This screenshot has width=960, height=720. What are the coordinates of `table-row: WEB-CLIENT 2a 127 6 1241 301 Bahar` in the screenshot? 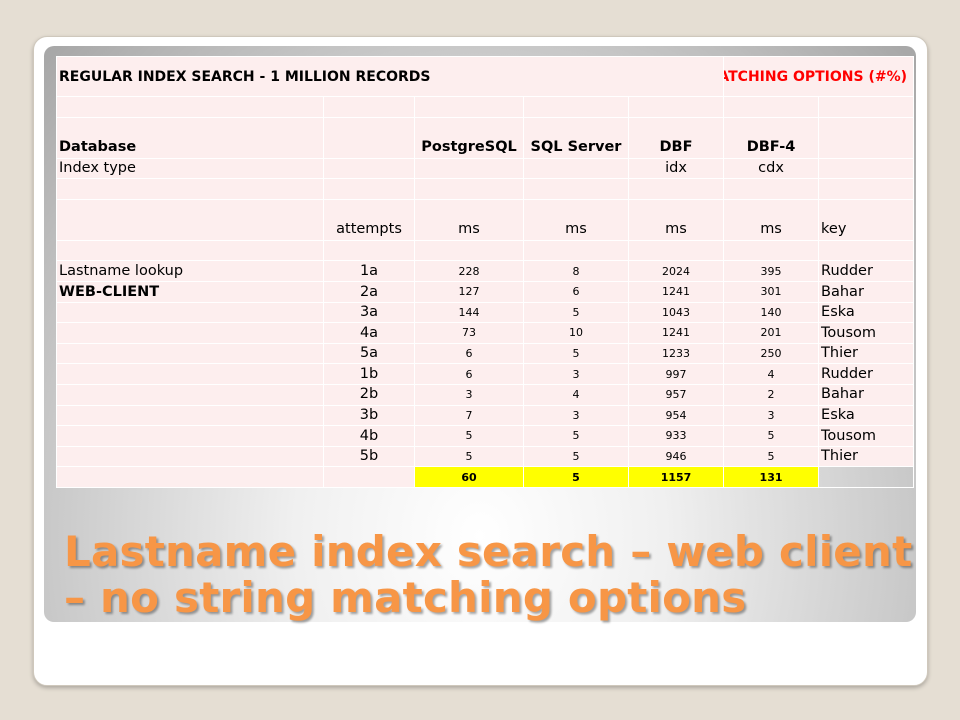 It's located at (485, 291).